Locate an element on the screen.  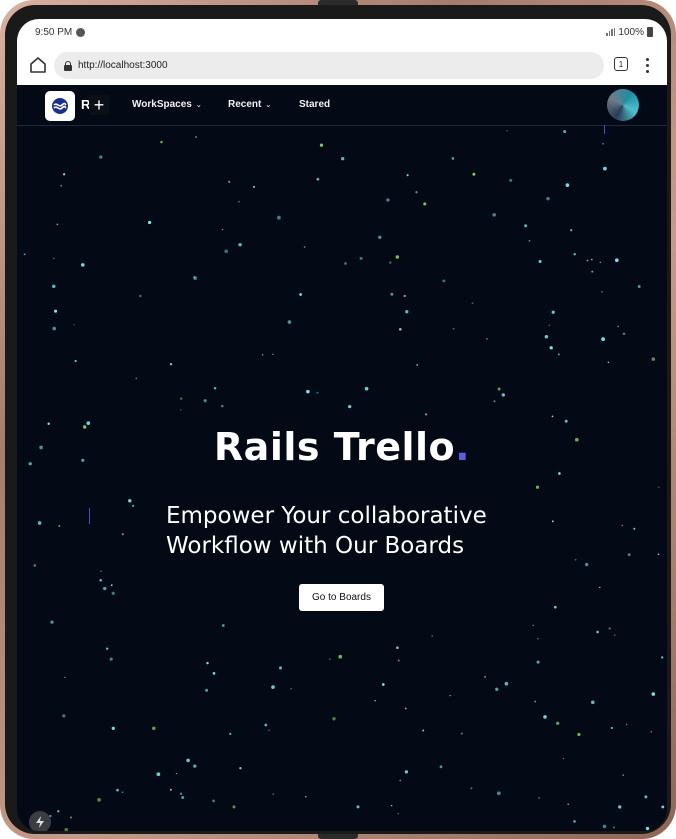
lock-icon is located at coordinates (68, 65).